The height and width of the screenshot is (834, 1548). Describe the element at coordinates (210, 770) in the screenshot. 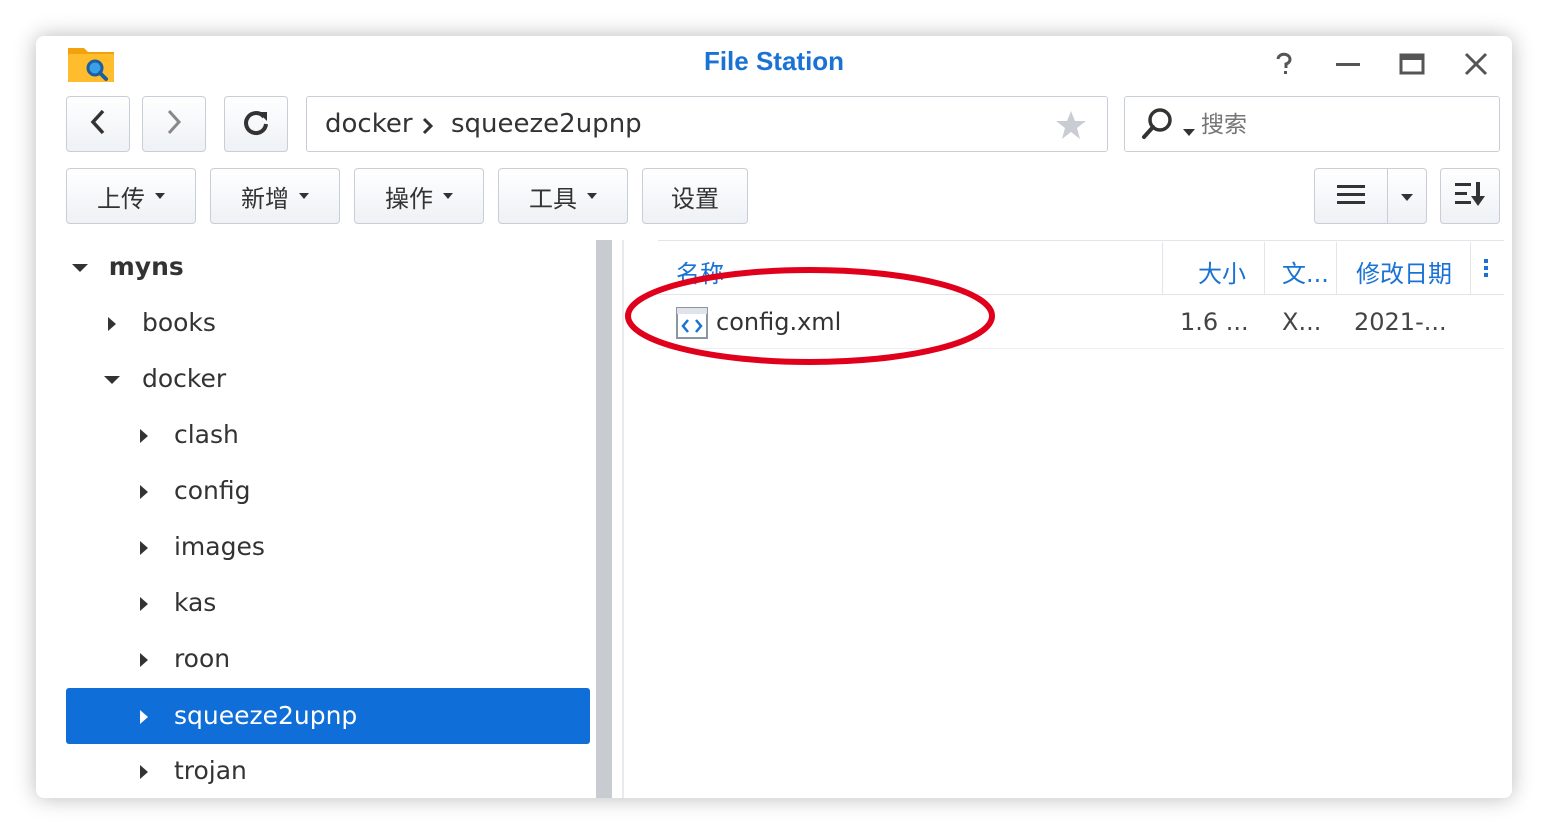

I see `tree-item-label: trojan` at that location.